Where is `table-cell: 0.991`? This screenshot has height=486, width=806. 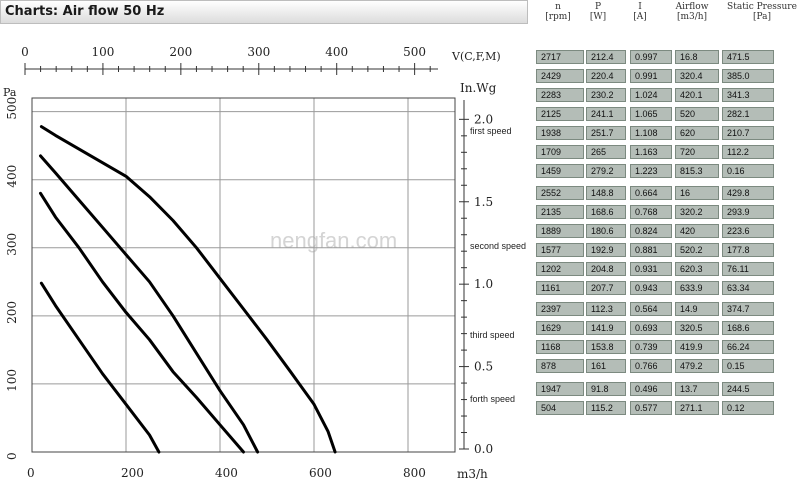 table-cell: 0.991 is located at coordinates (651, 76).